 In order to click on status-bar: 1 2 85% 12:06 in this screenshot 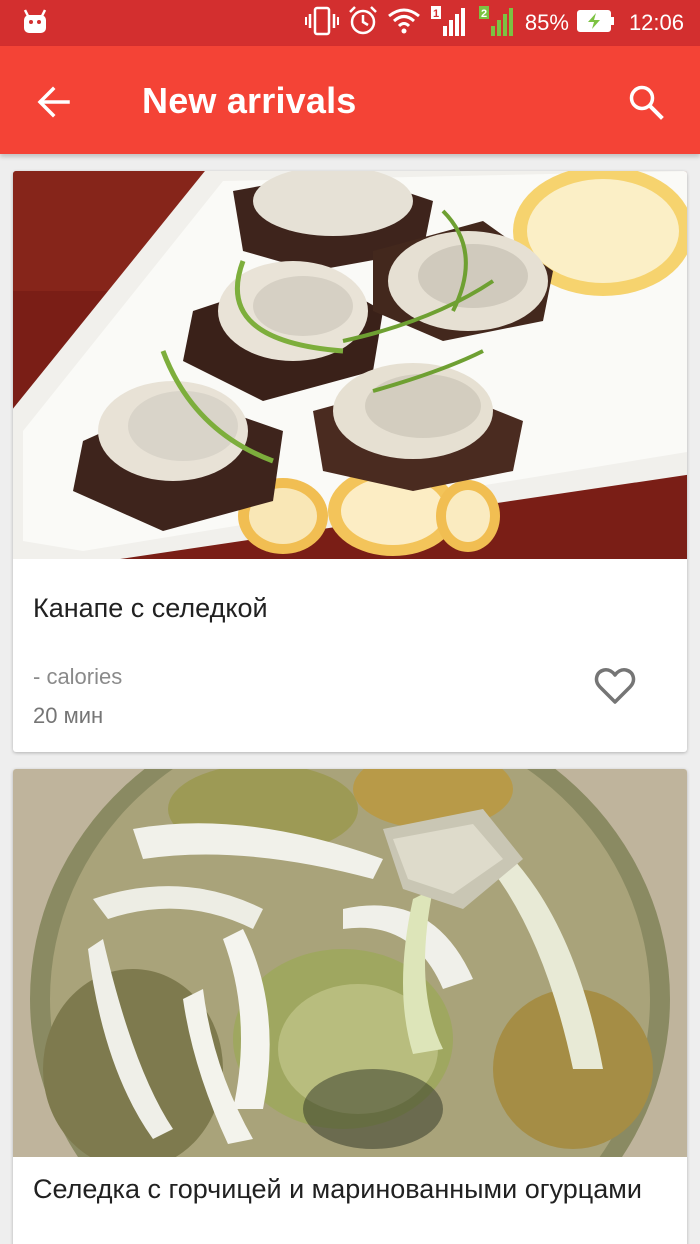, I will do `click(350, 23)`.